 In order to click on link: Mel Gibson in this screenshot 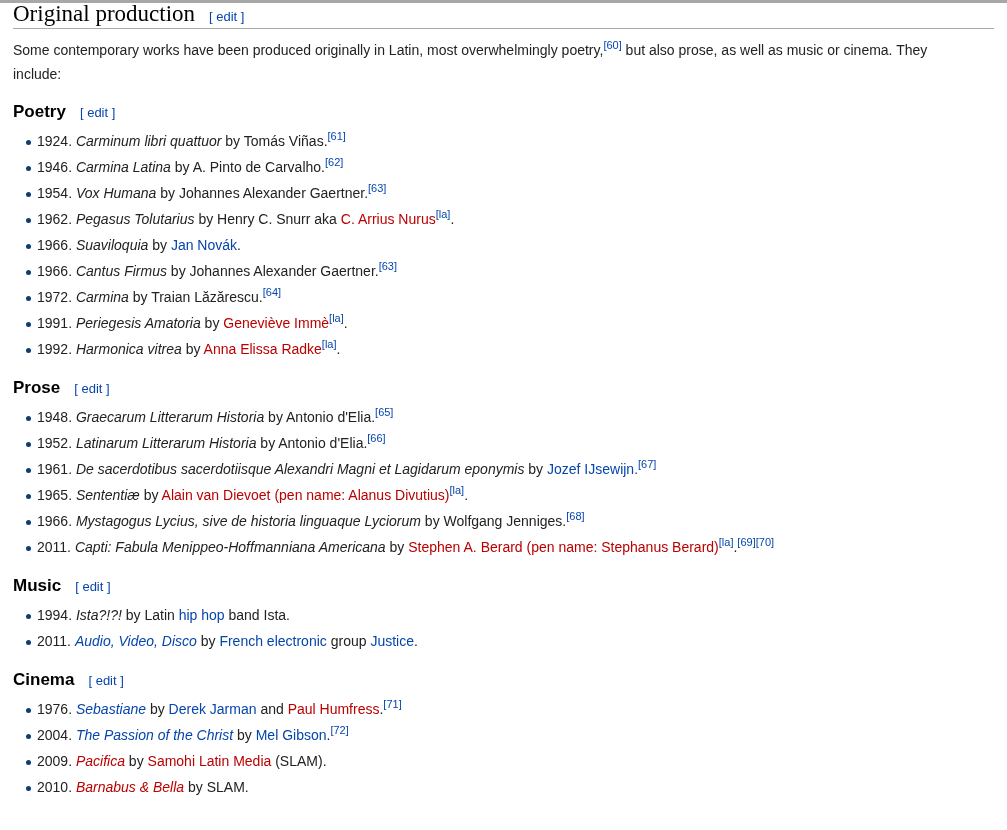, I will do `click(291, 735)`.